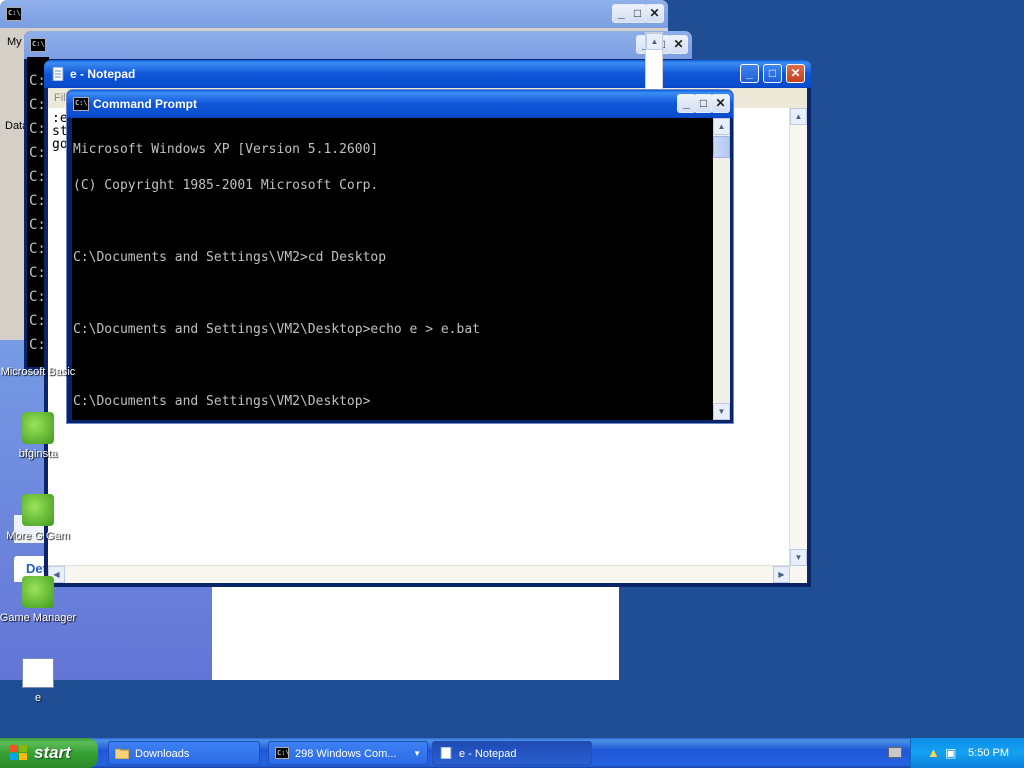 This screenshot has height=768, width=1024. I want to click on minimize-button: _, so click(749, 73).